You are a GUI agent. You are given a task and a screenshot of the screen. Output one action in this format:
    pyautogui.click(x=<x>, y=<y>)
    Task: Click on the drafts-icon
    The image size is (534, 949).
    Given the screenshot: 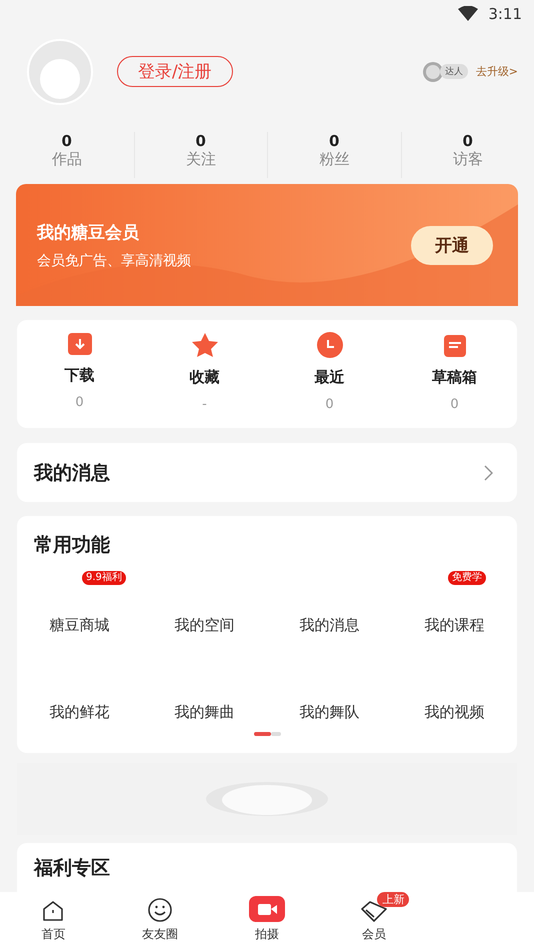 What is the action you would take?
    pyautogui.click(x=454, y=345)
    